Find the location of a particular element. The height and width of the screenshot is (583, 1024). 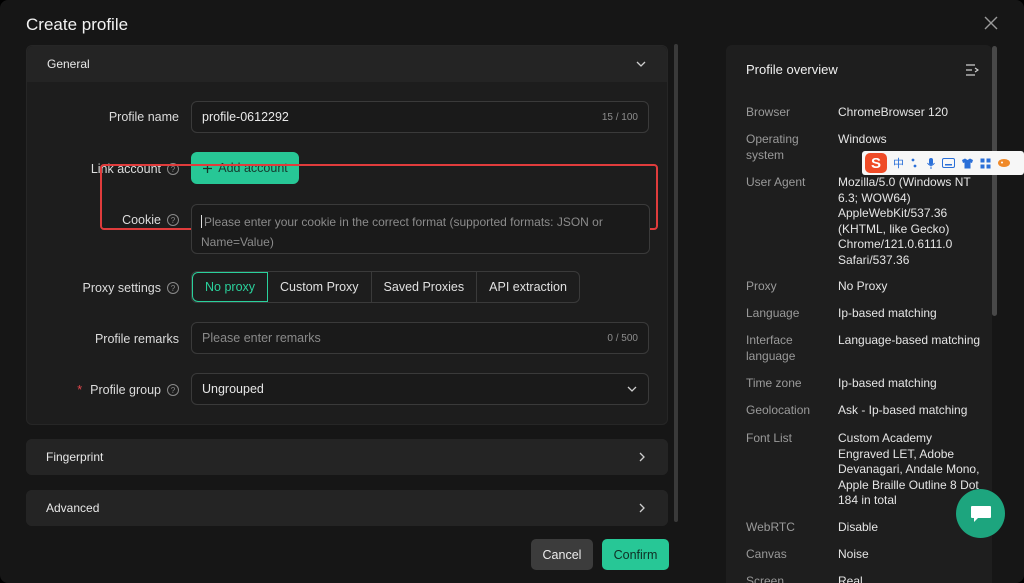

profile-remarks-label: Profile remarks is located at coordinates (136, 339).